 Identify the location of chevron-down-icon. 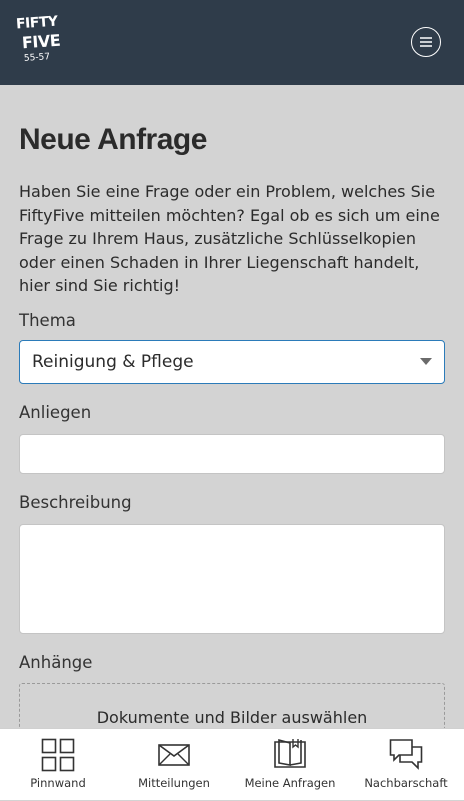
(426, 361).